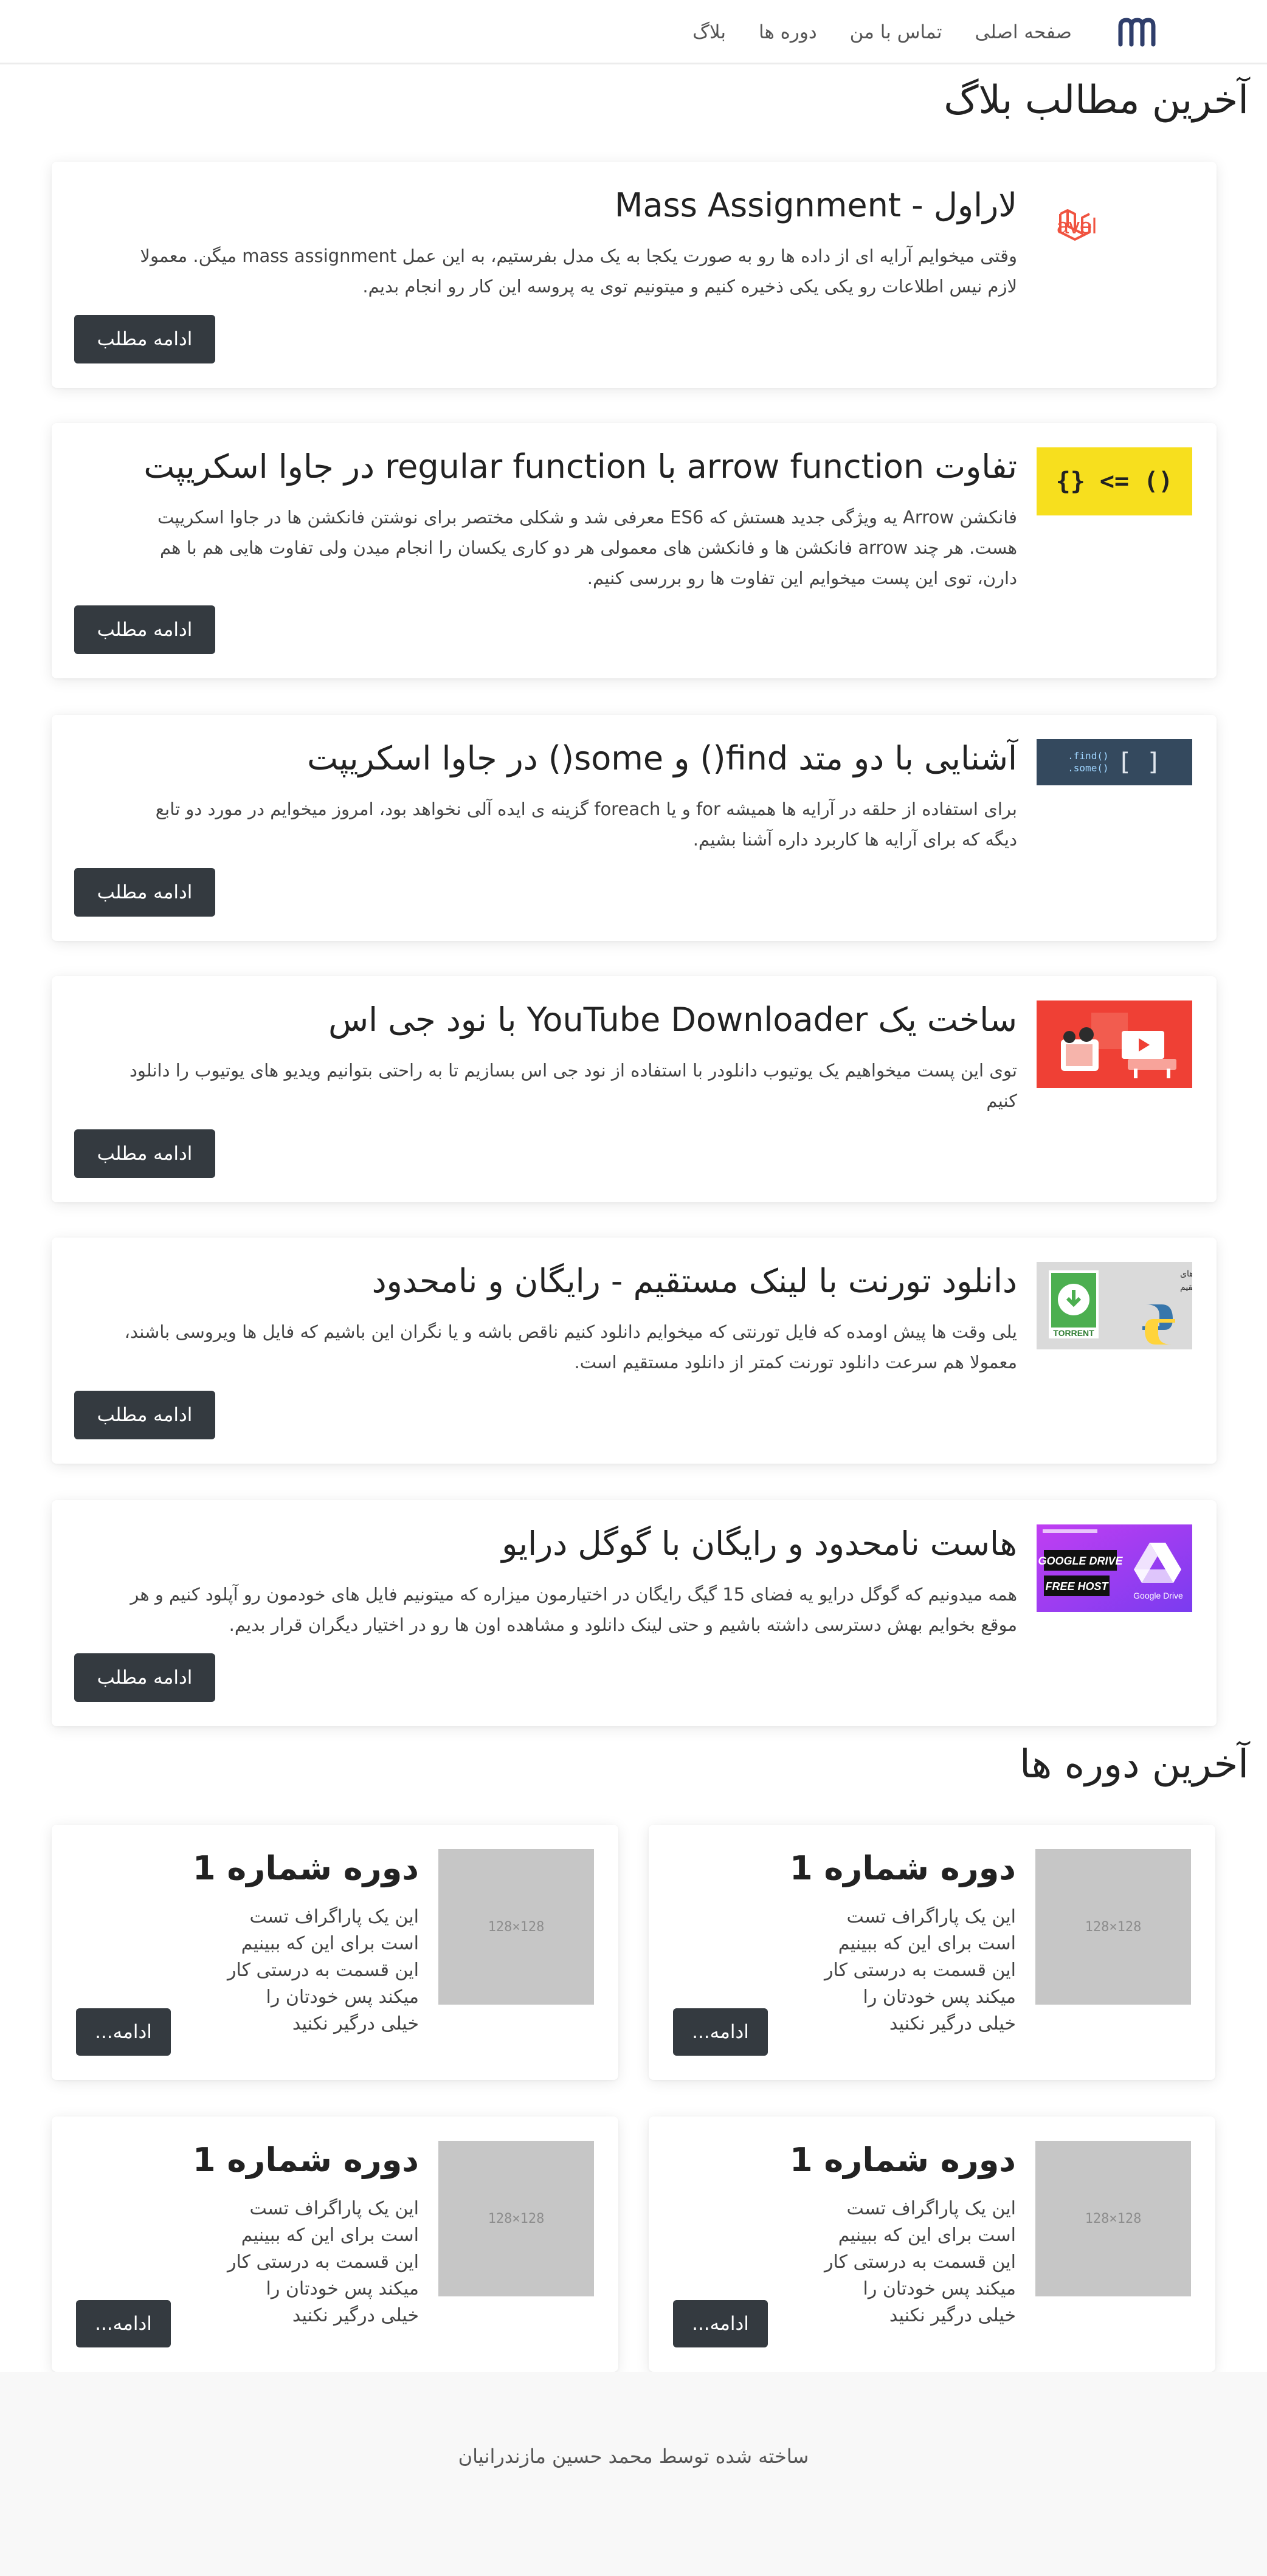 Image resolution: width=1267 pixels, height=2576 pixels. Describe the element at coordinates (1114, 224) in the screenshot. I see `laravel-logo-icon: Laravel` at that location.